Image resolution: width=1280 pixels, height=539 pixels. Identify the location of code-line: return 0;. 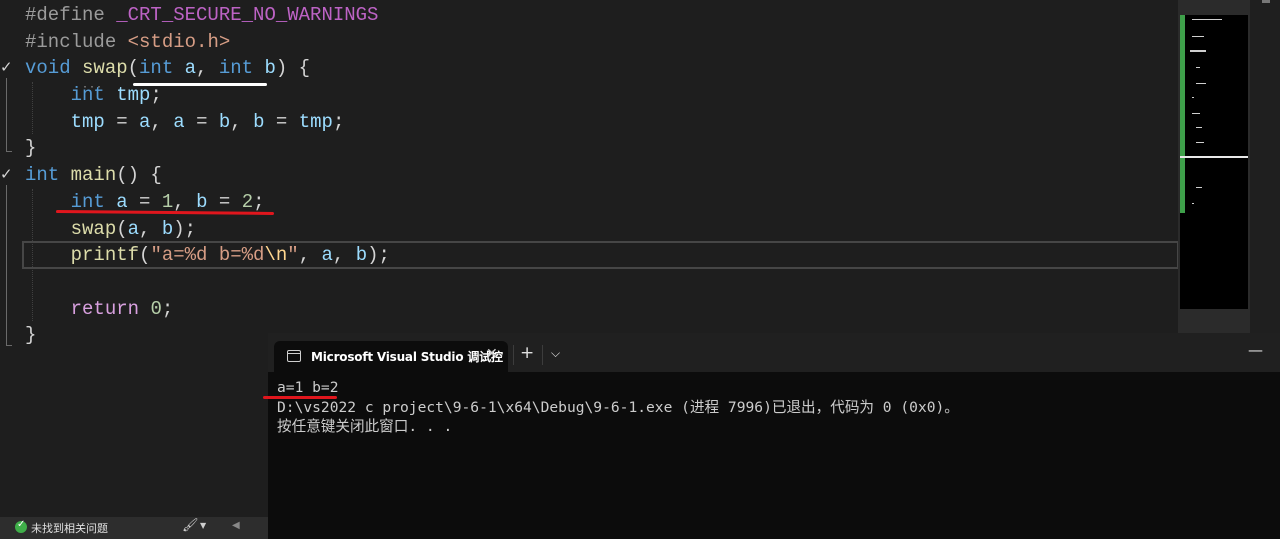
(207, 309).